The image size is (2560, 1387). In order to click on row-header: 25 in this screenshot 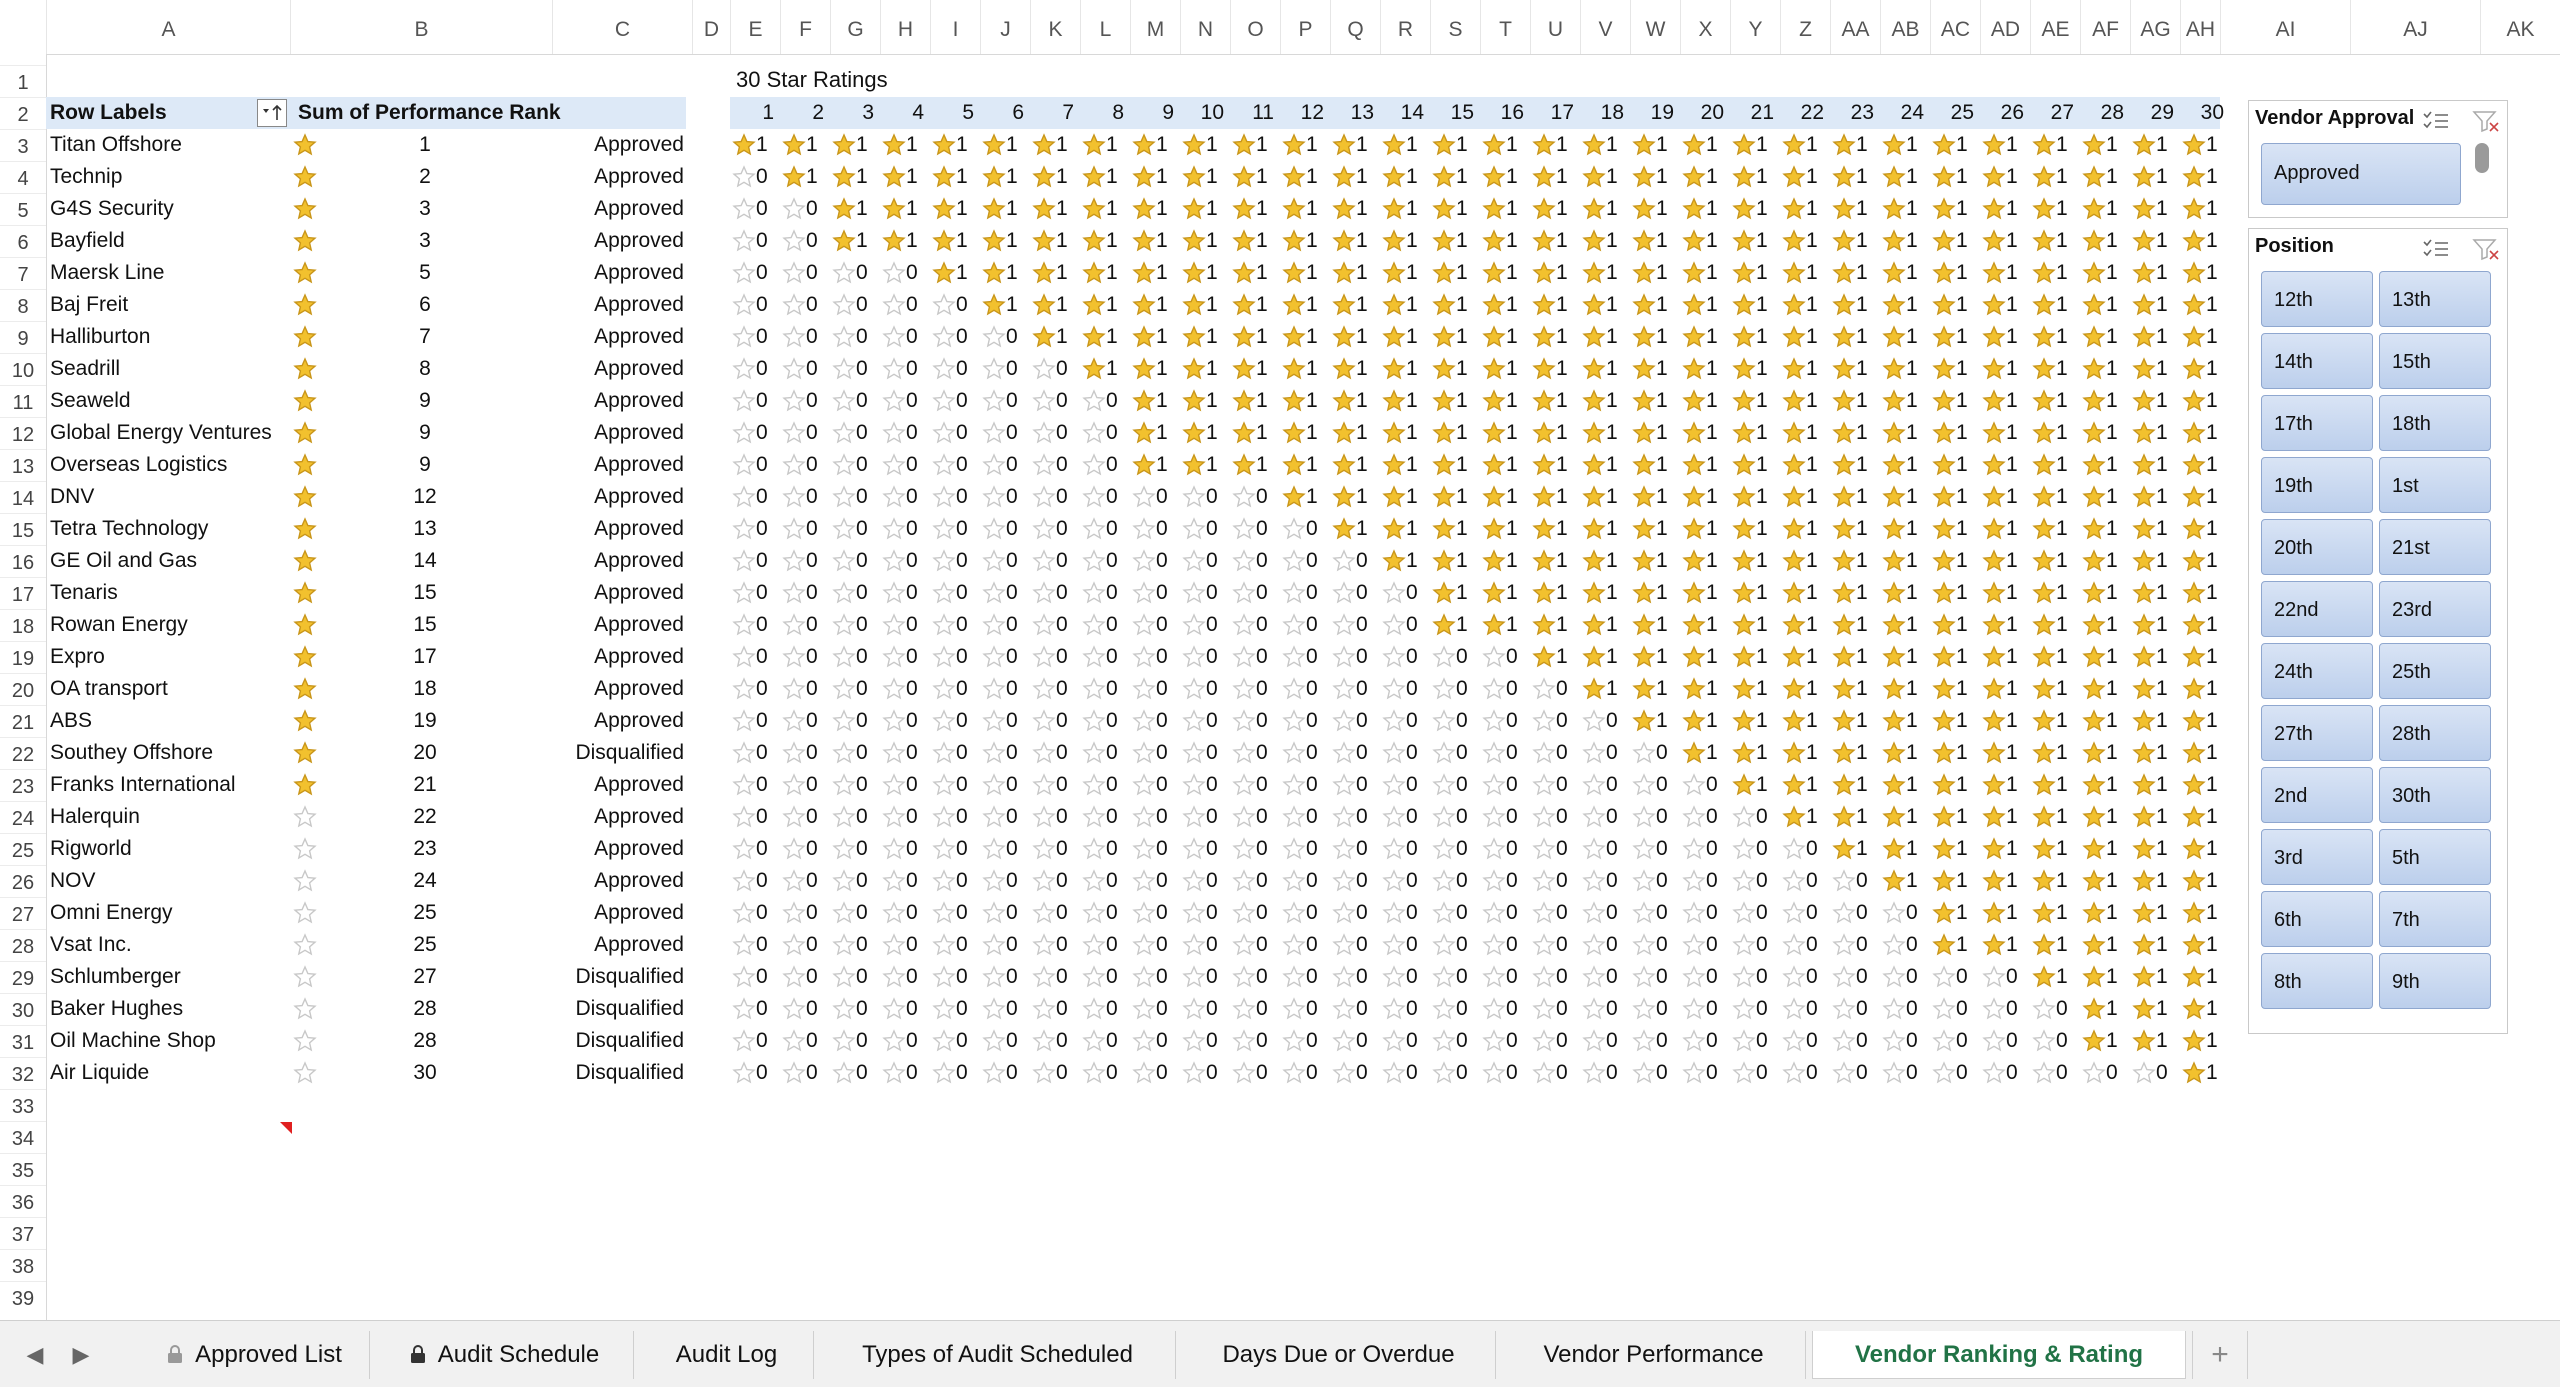, I will do `click(23, 849)`.